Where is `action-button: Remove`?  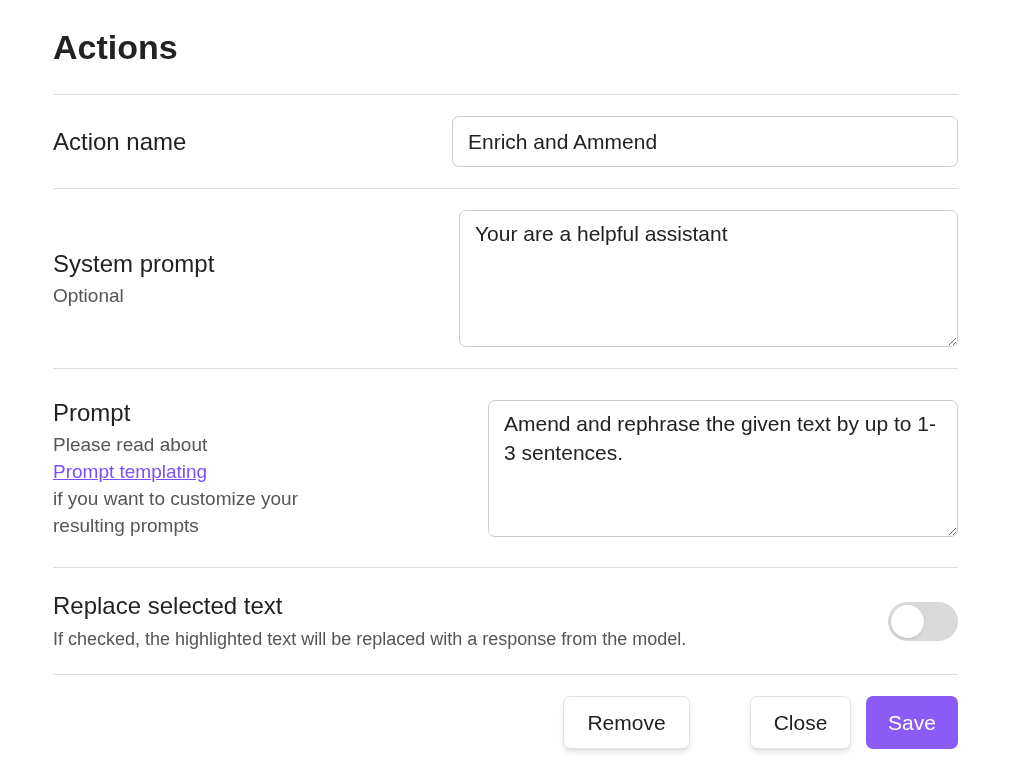 action-button: Remove is located at coordinates (626, 722).